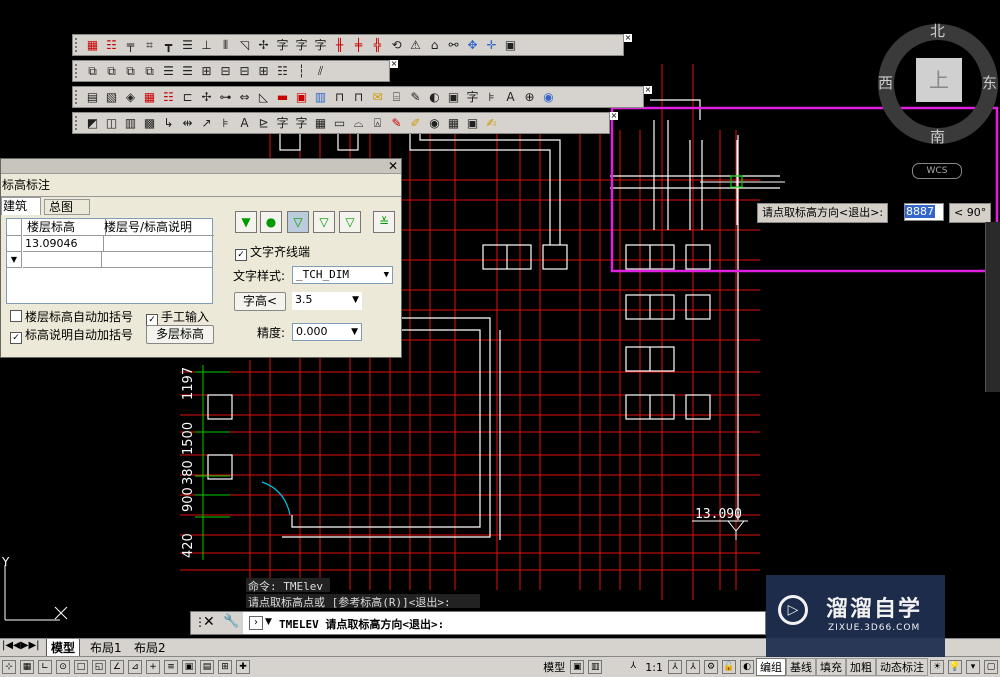 This screenshot has height=677, width=1000. Describe the element at coordinates (92, 71) in the screenshot. I see `b1-icon: ⧉` at that location.